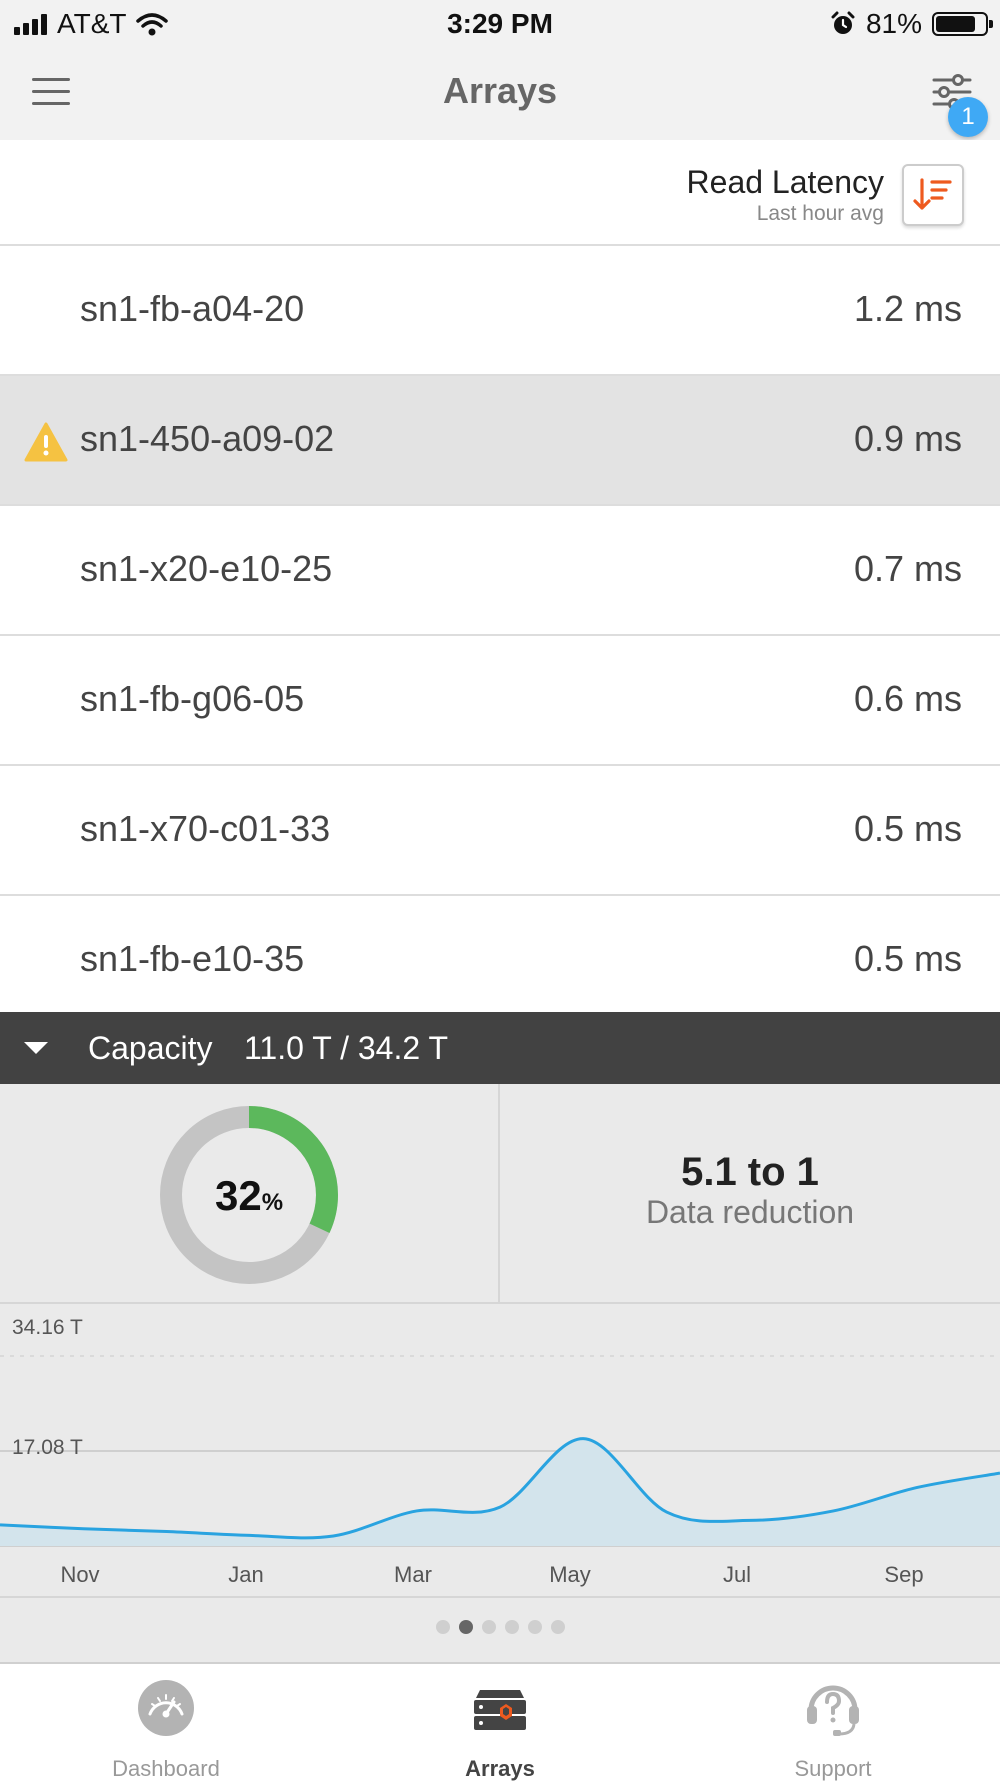  I want to click on tab-arrays: Arrays, so click(500, 1722).